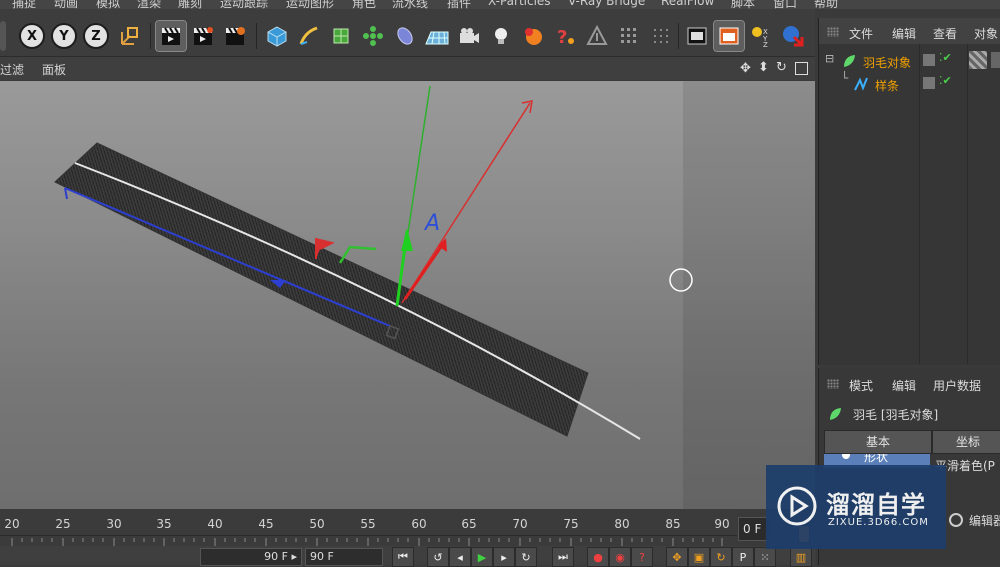 The width and height of the screenshot is (1000, 567). I want to click on deformer-button, so click(405, 36).